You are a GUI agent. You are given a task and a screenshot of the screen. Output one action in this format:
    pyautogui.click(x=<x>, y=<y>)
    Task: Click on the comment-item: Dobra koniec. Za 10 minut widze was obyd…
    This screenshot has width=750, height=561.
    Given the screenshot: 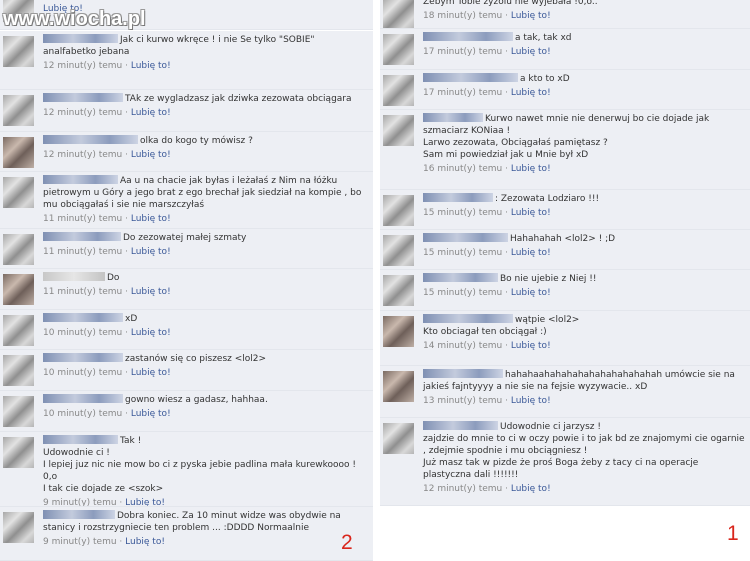 What is the action you would take?
    pyautogui.click(x=186, y=534)
    